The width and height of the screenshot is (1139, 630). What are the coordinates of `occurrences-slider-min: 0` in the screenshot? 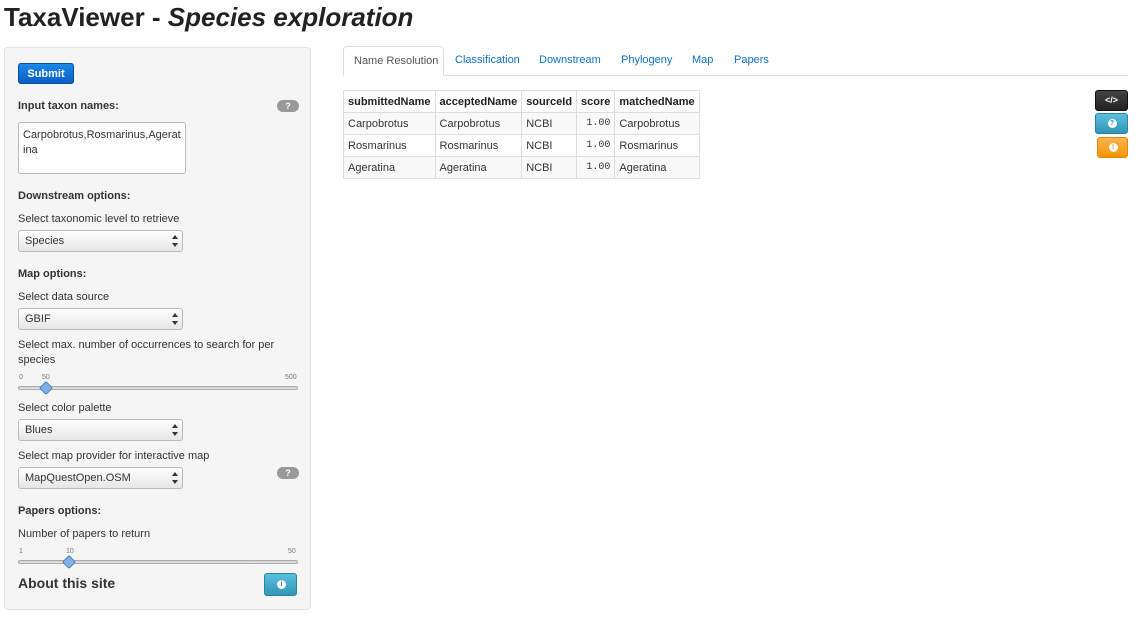 It's located at (21, 377).